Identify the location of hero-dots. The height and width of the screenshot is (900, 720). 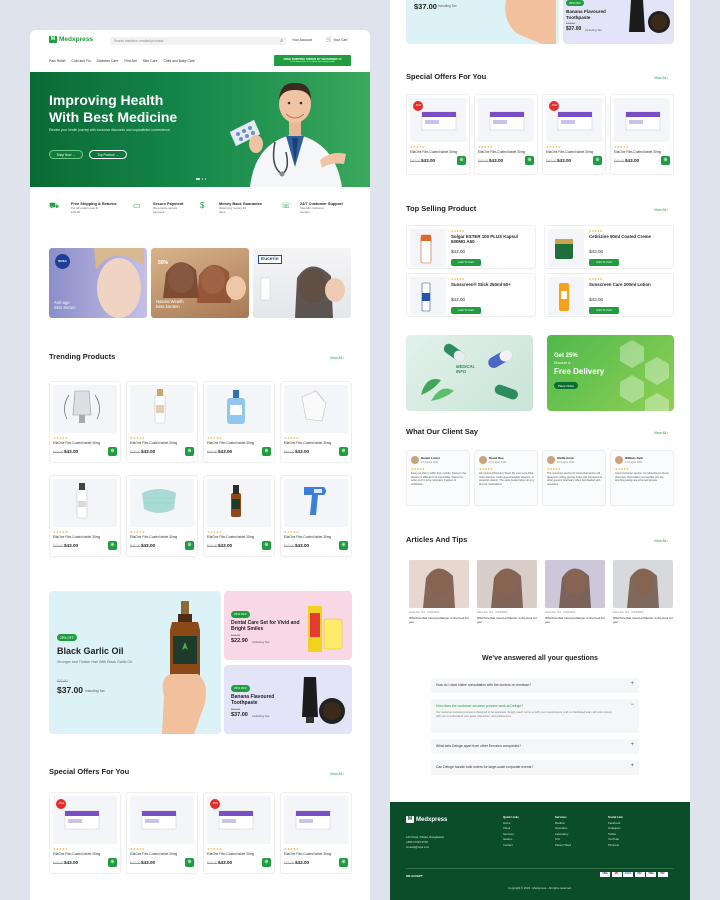
(201, 179).